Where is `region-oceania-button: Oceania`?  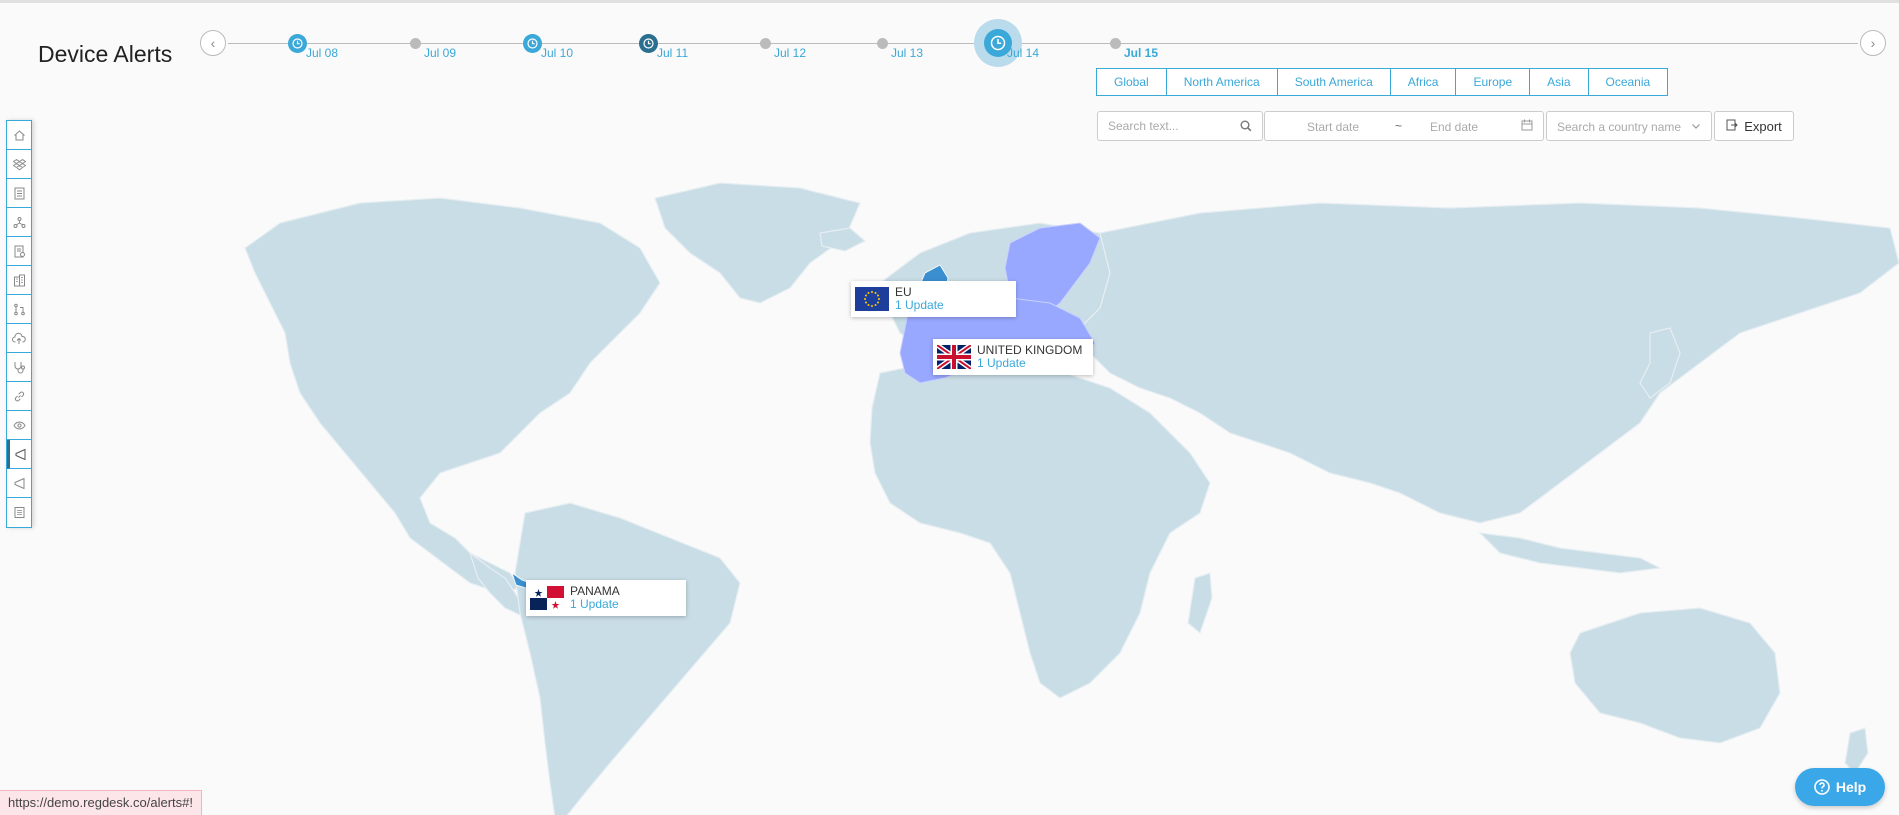 region-oceania-button: Oceania is located at coordinates (1628, 82).